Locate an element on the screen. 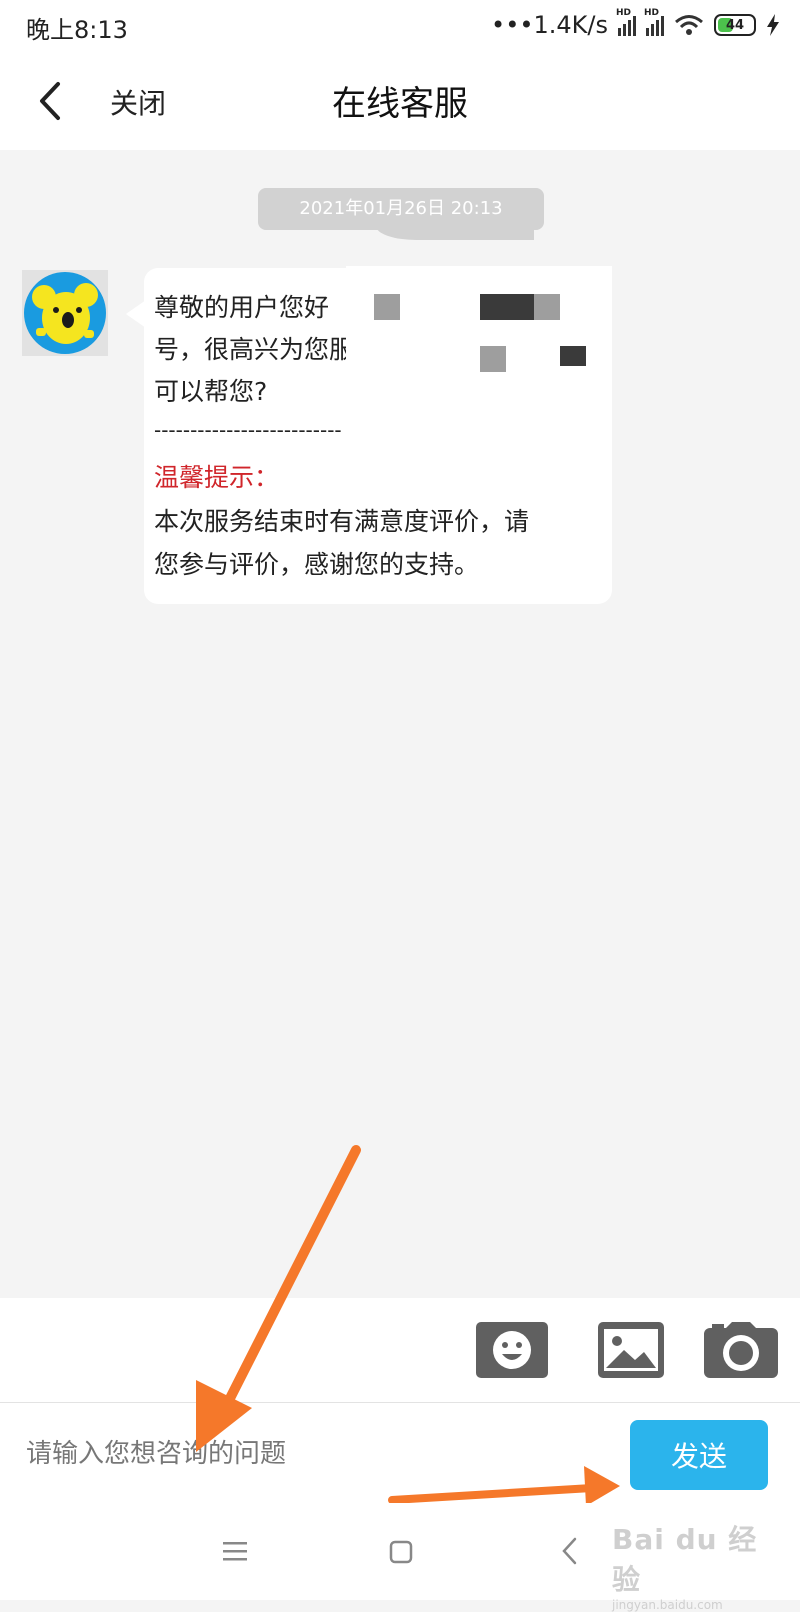 This screenshot has height=1612, width=800. baidu-watermark: Bai du 经验 jingyan.baidu.com is located at coordinates (692, 1565).